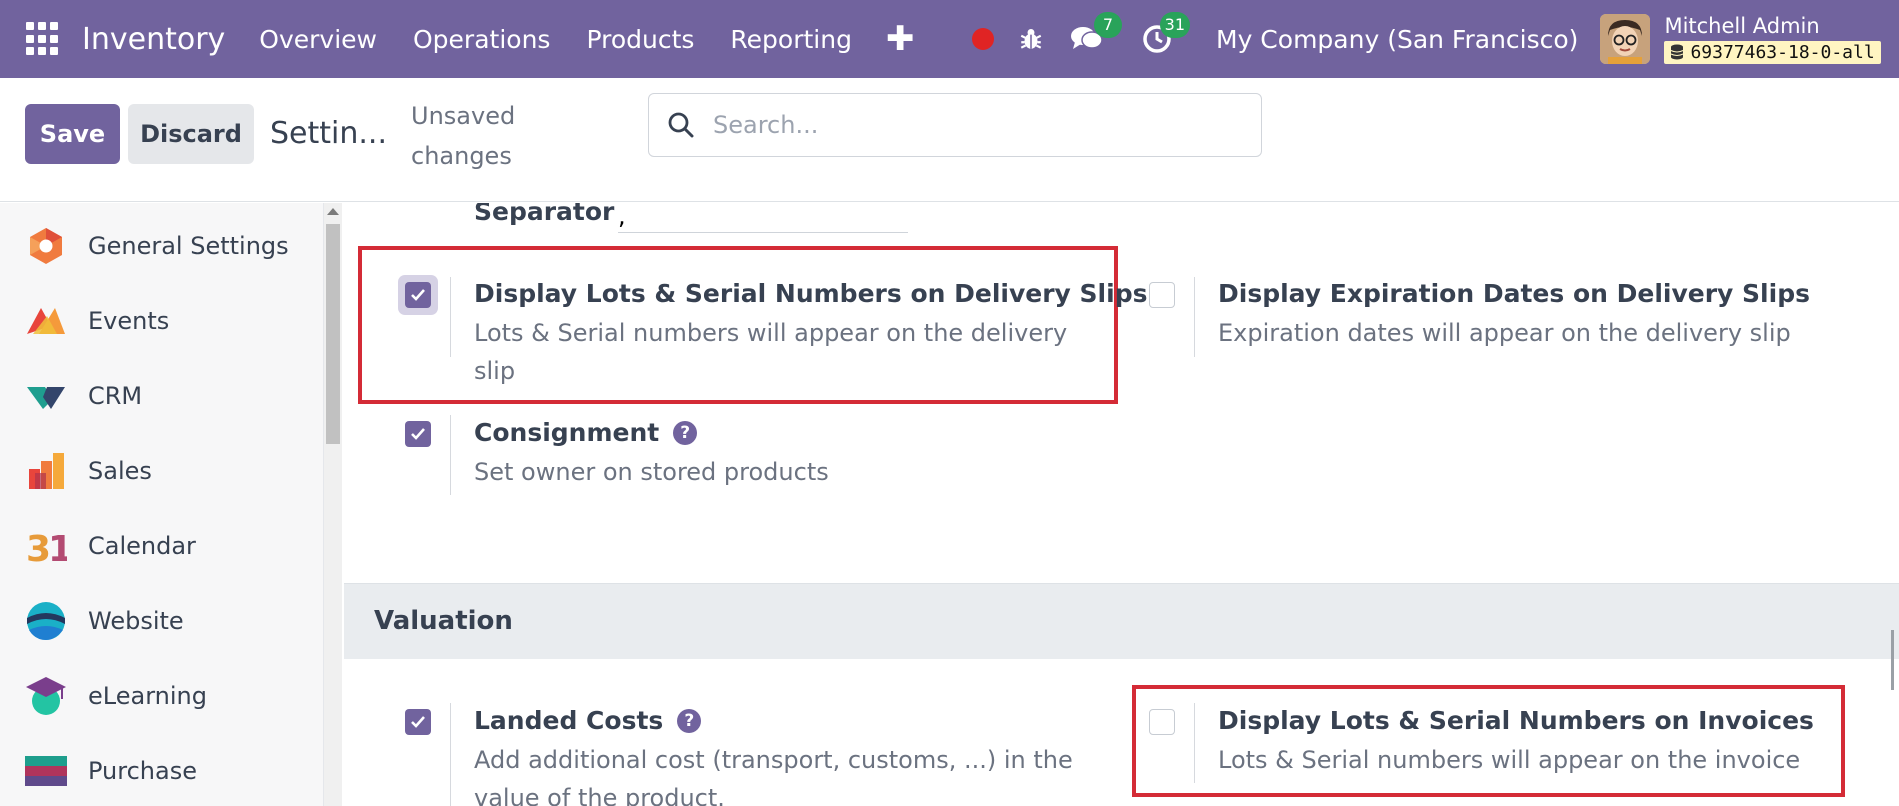  I want to click on consignment-title-row: Consignment ?, so click(586, 432).